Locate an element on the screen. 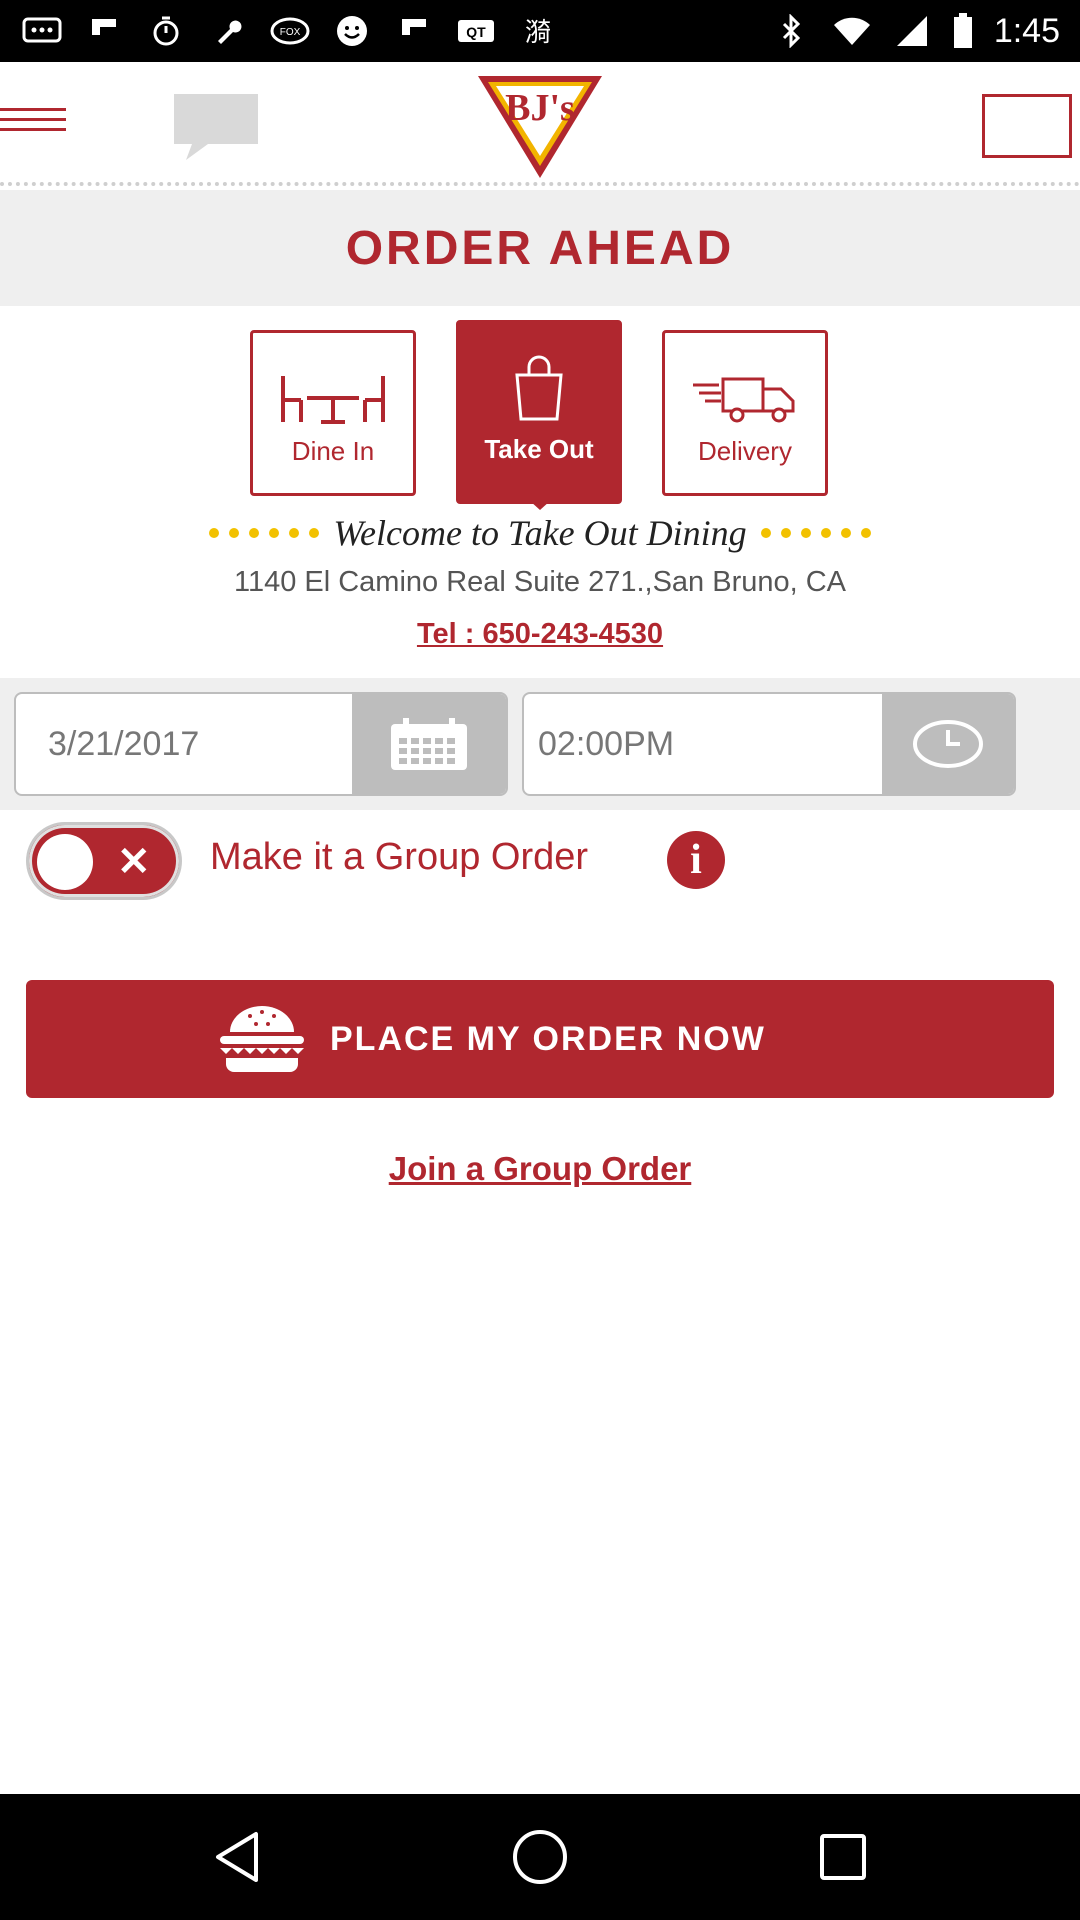 This screenshot has width=1080, height=1920. chat-icon is located at coordinates (216, 127).